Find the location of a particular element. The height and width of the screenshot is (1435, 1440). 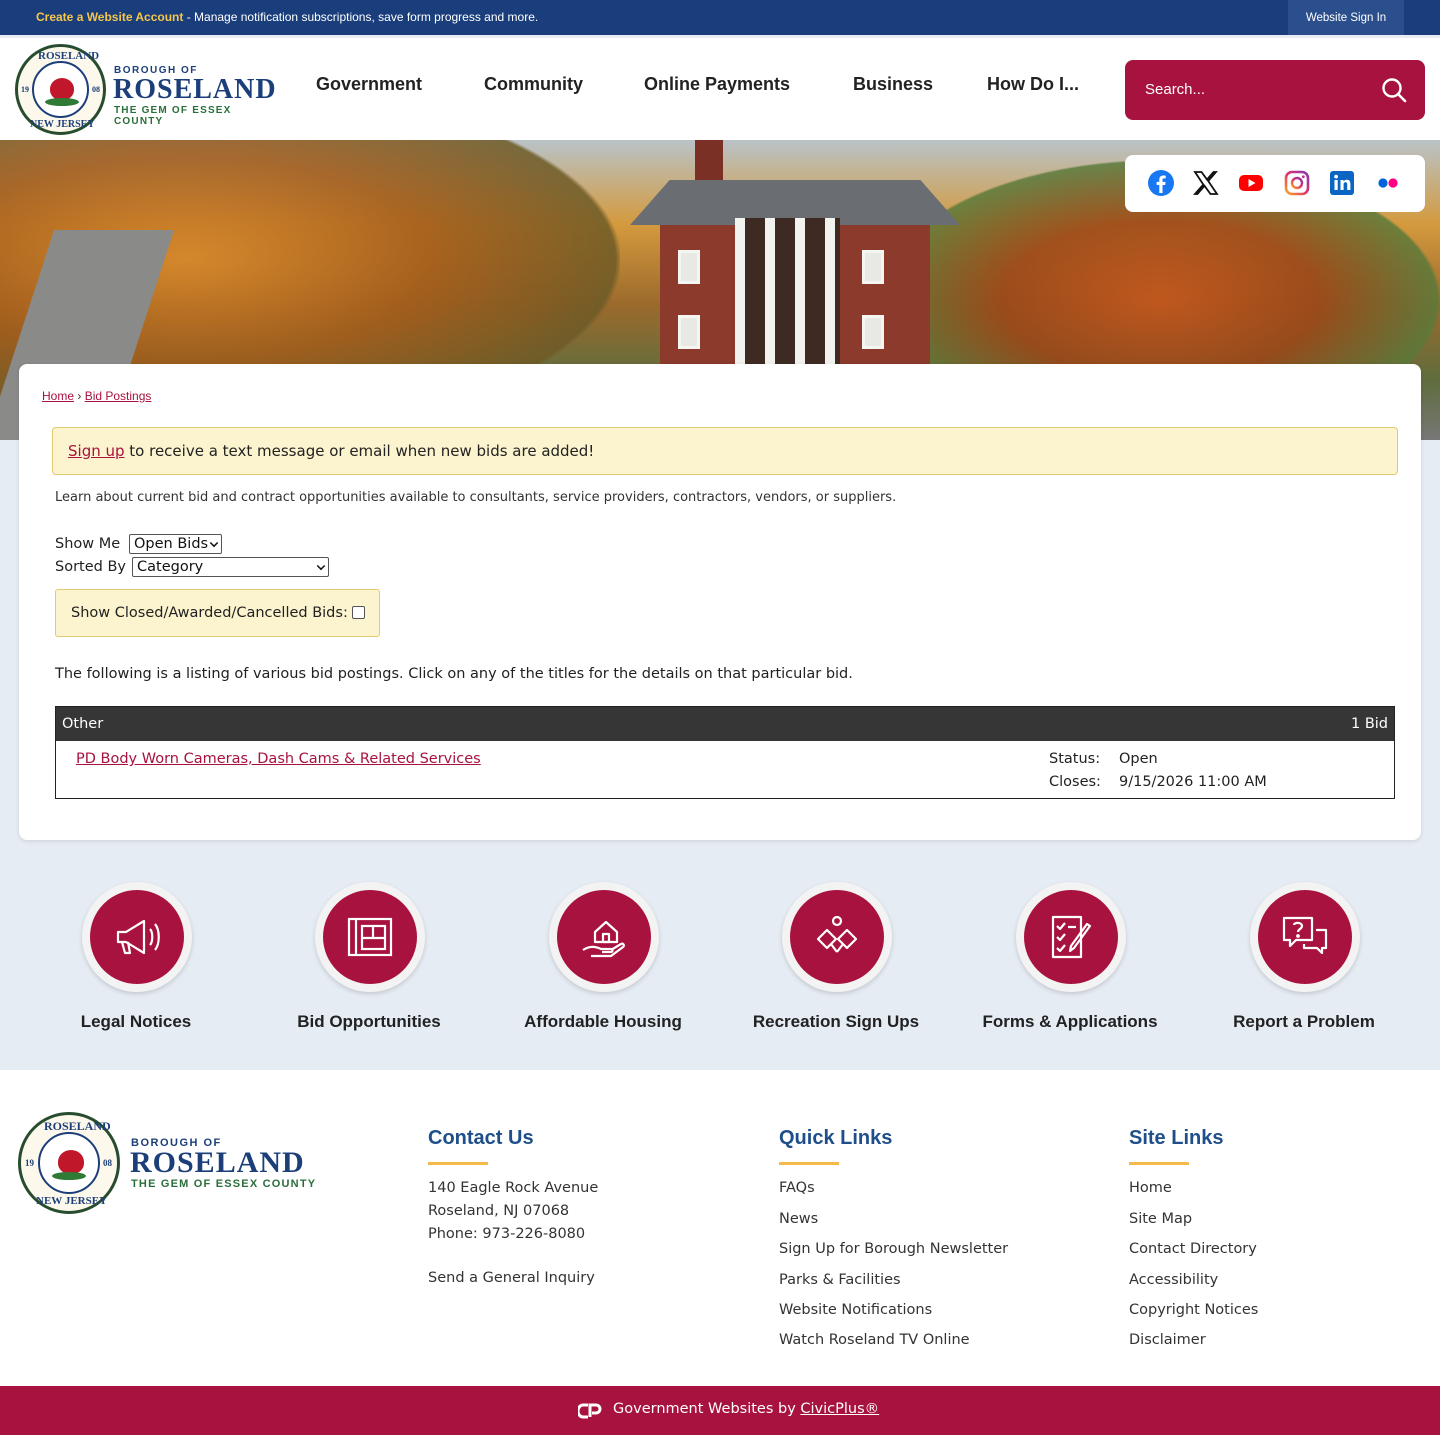

flickr-icon is located at coordinates (1388, 183).